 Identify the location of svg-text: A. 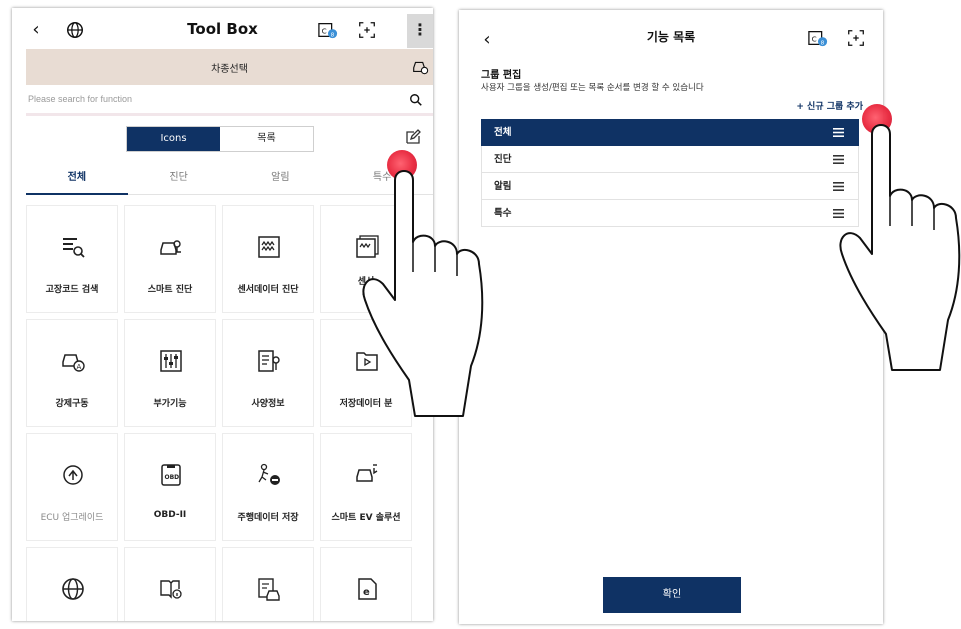
(79, 367).